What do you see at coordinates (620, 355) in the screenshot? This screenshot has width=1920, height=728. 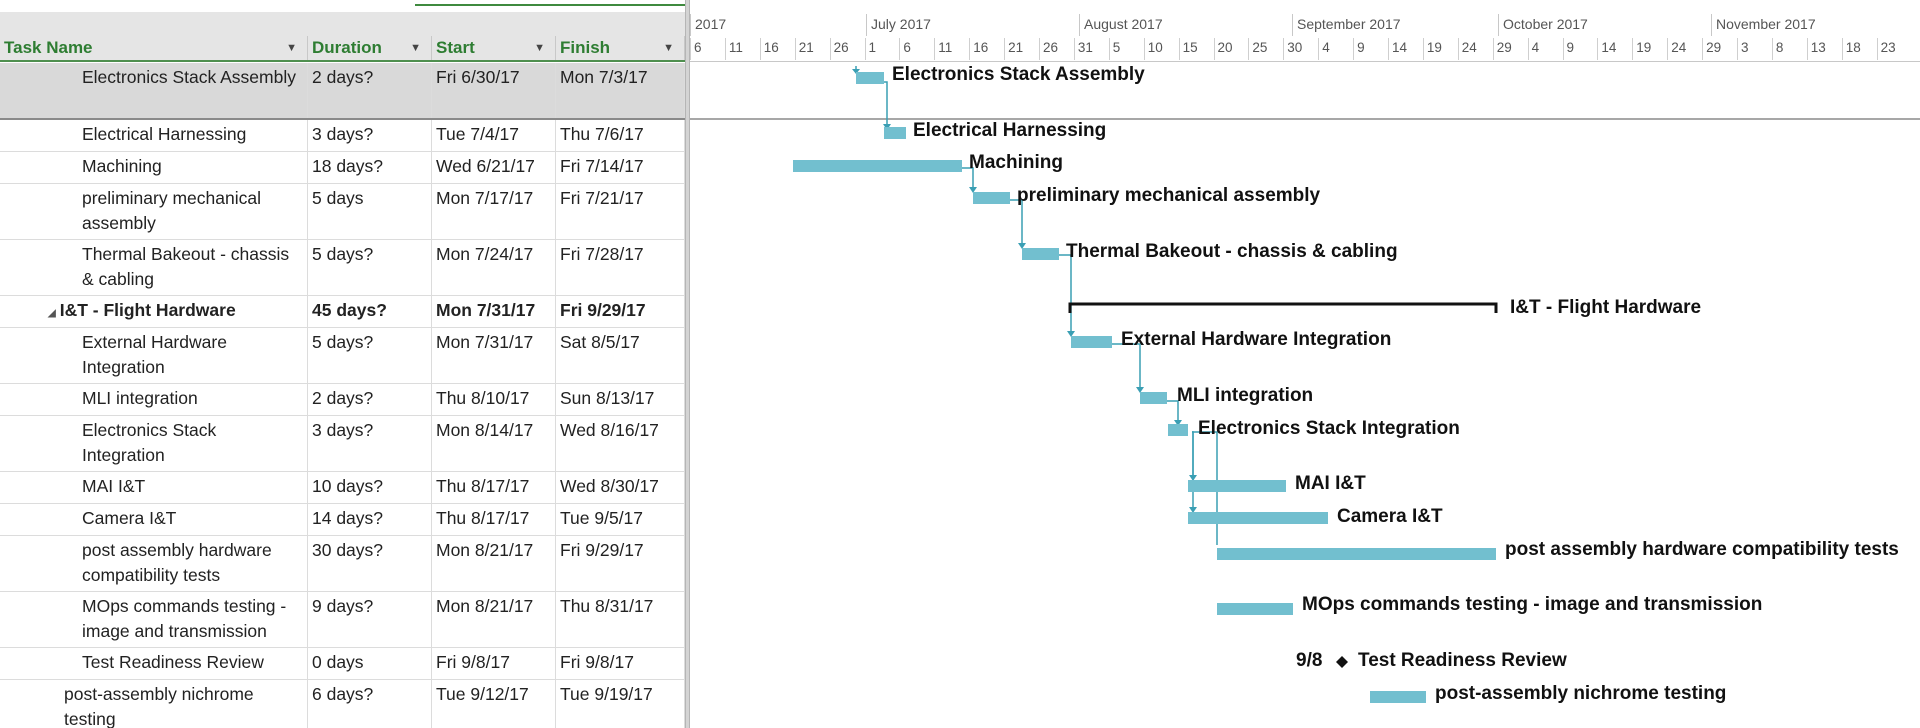 I see `finish-cell: Sat 8/5/17` at bounding box center [620, 355].